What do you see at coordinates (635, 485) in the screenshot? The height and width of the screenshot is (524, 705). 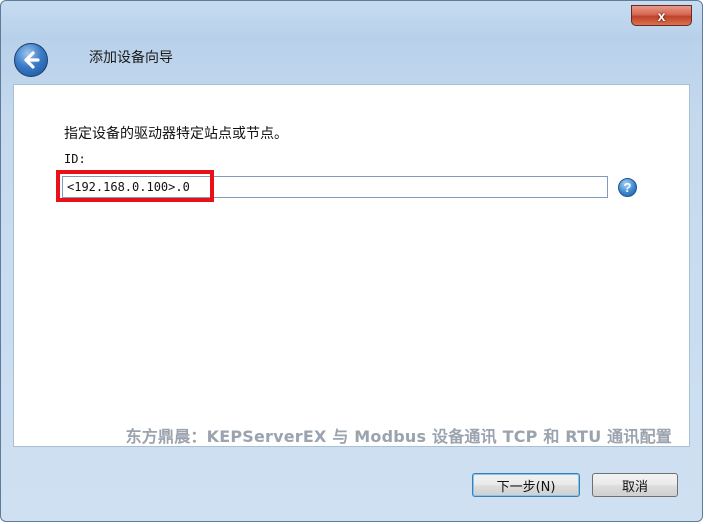 I see `cancel-button: 取消` at bounding box center [635, 485].